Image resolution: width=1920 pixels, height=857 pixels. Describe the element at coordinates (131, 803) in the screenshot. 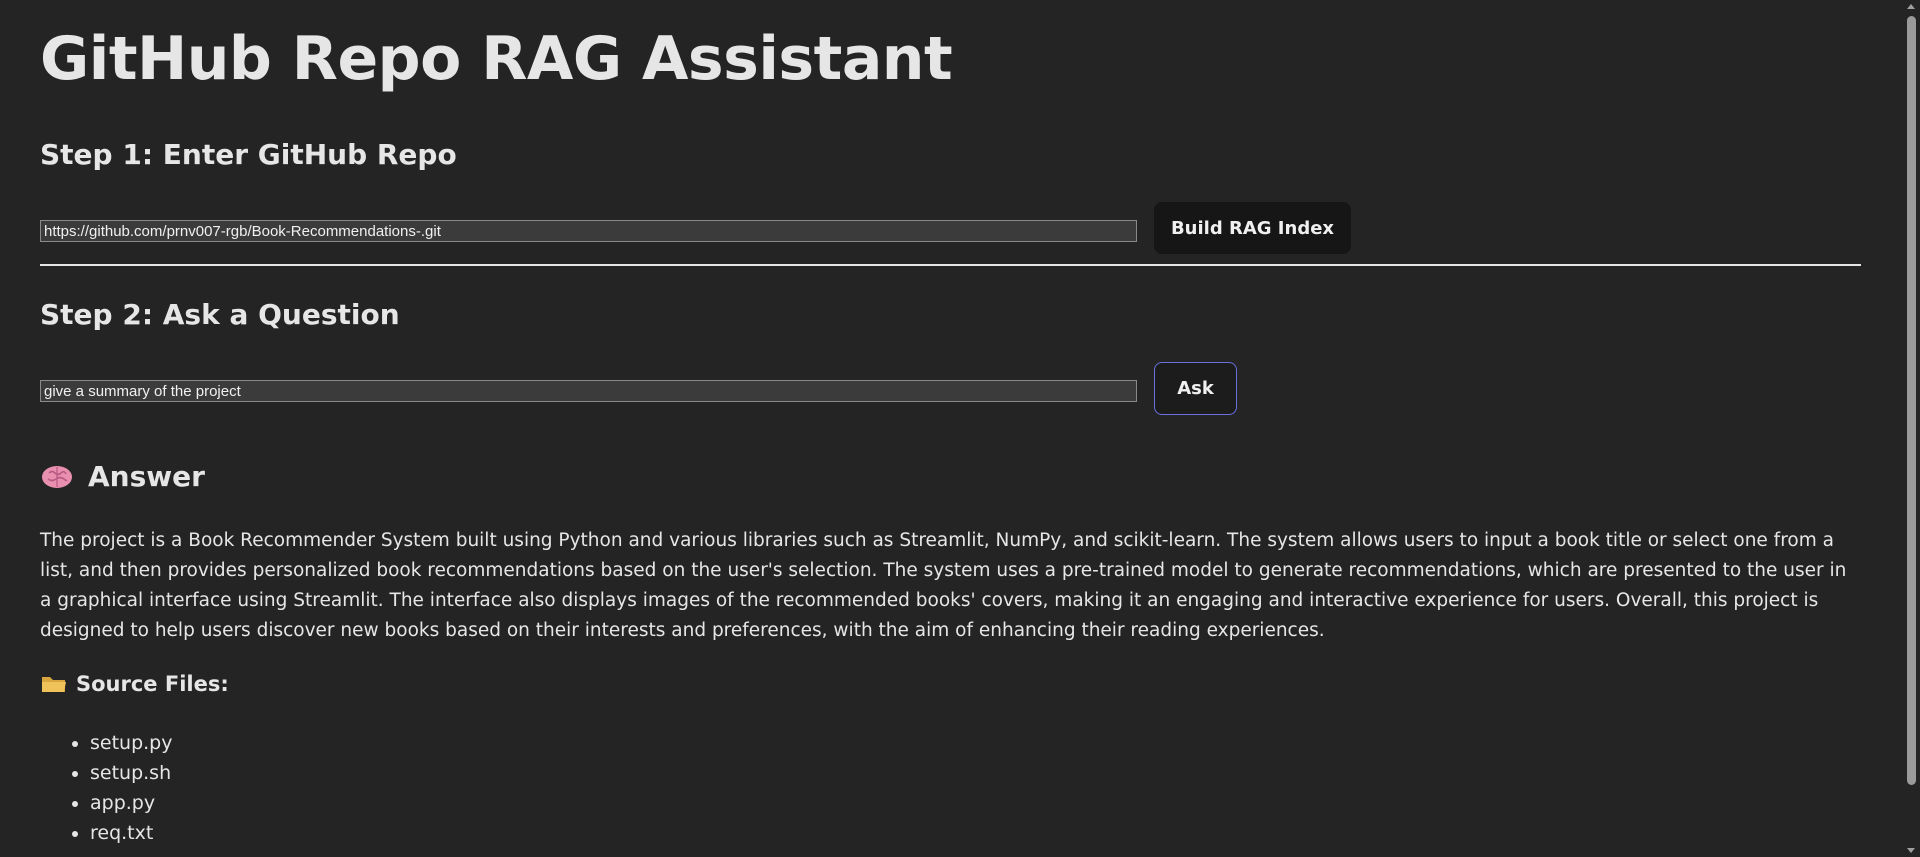

I see `list-item: app.py` at that location.